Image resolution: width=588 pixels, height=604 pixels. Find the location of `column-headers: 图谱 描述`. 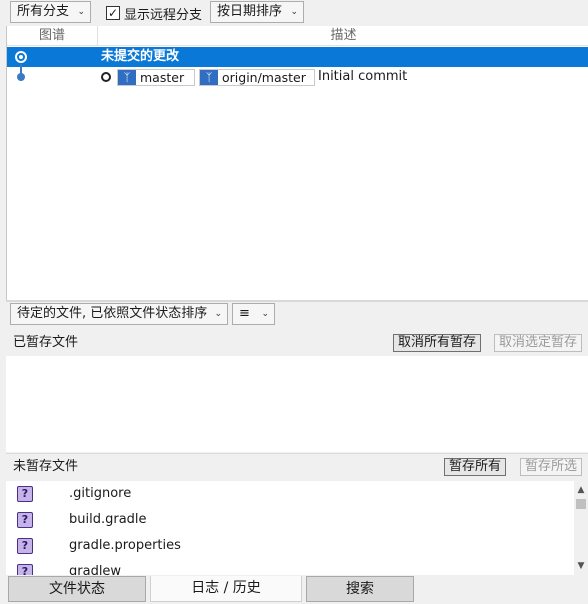

column-headers: 图谱 描述 is located at coordinates (297, 36).